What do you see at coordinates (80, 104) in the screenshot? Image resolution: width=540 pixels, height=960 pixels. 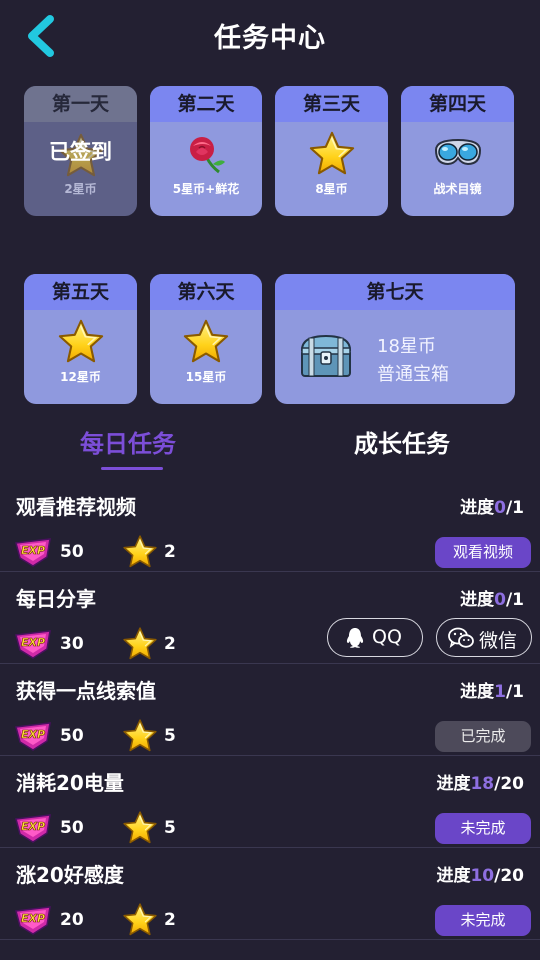 I see `card-day-label: 第一天` at bounding box center [80, 104].